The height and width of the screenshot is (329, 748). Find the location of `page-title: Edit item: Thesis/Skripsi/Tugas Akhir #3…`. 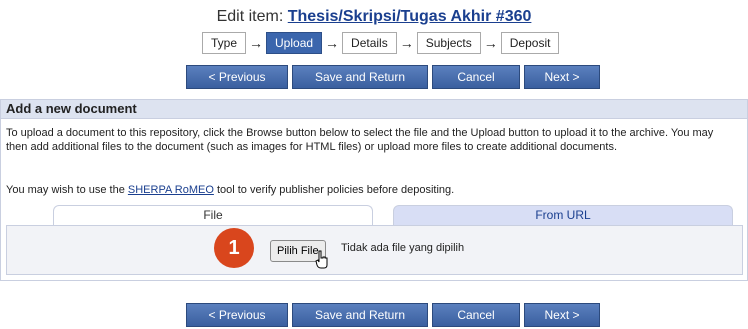

page-title: Edit item: Thesis/Skripsi/Tugas Akhir #3… is located at coordinates (374, 17).